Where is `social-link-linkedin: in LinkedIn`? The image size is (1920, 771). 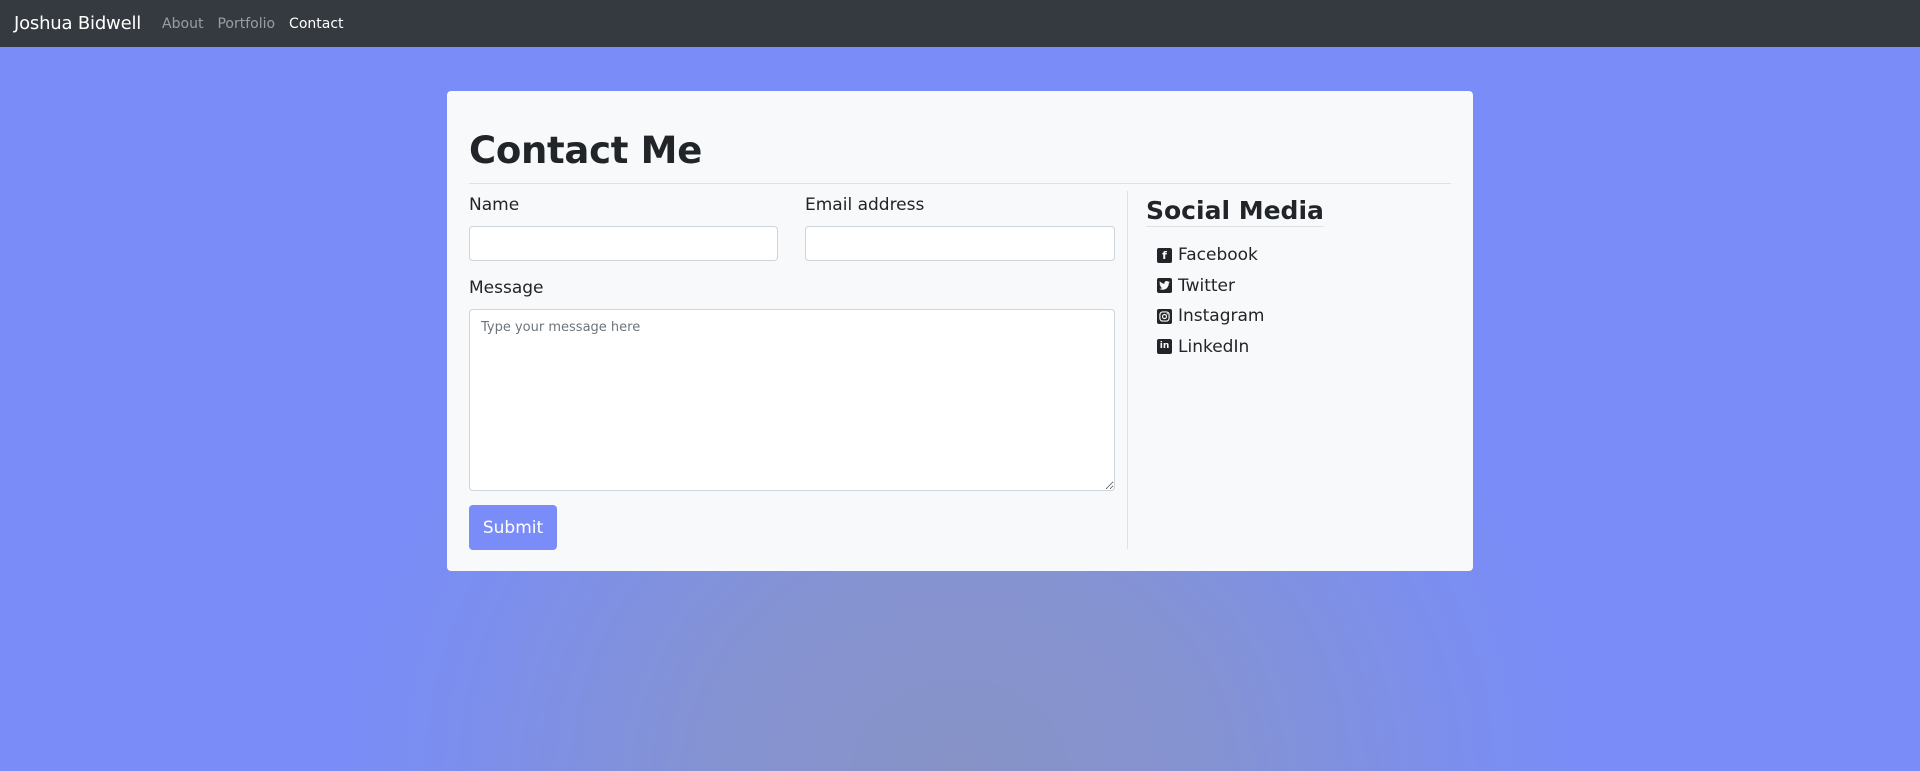
social-link-linkedin: in LinkedIn is located at coordinates (1211, 347).